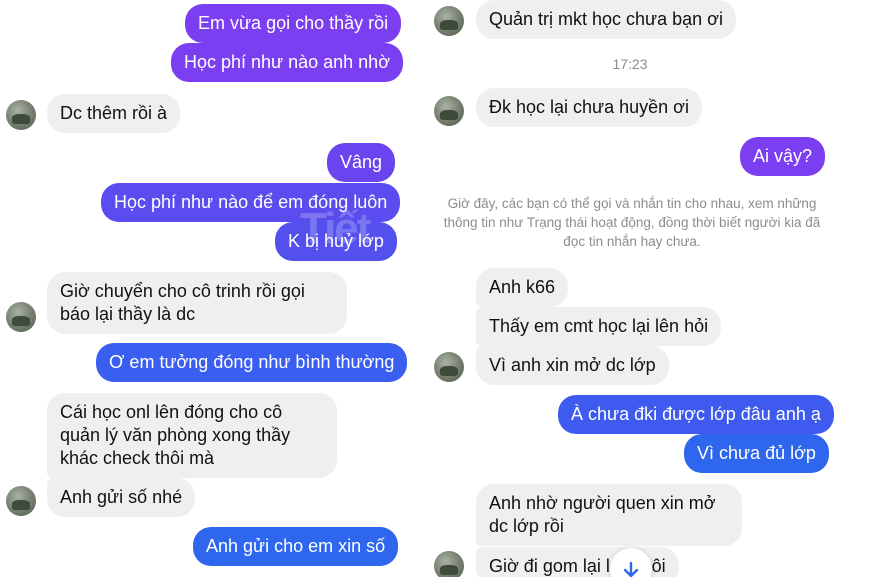  What do you see at coordinates (783, 156) in the screenshot?
I see `outgoing-message: Ai vậy?` at bounding box center [783, 156].